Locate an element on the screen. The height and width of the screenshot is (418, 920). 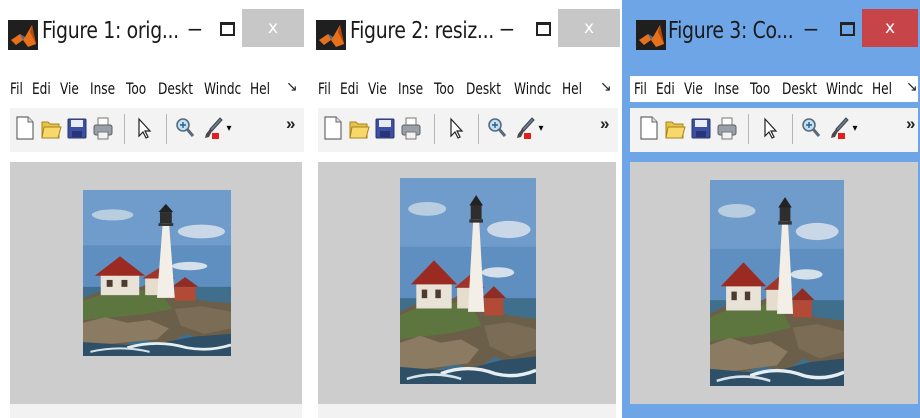
title-bar: Figure 1: orig... − x is located at coordinates (154, 35).